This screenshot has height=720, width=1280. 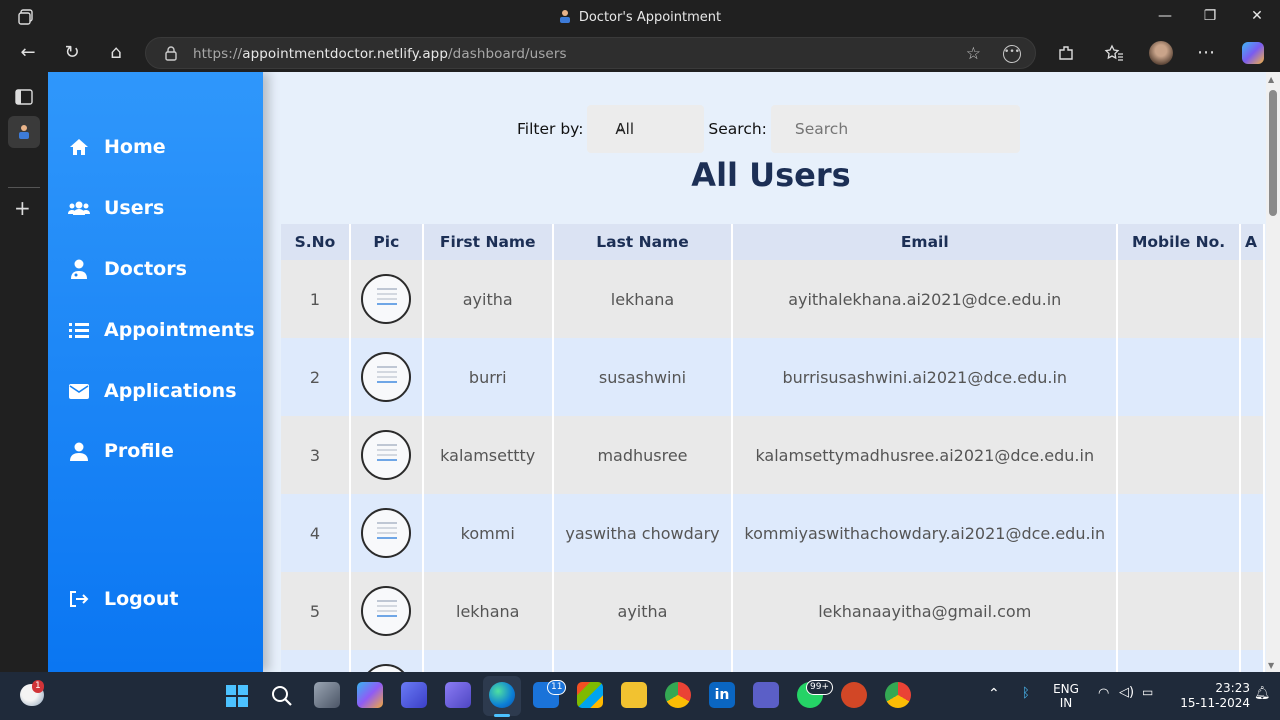 What do you see at coordinates (218, 54) in the screenshot?
I see `url-prefix: https://` at bounding box center [218, 54].